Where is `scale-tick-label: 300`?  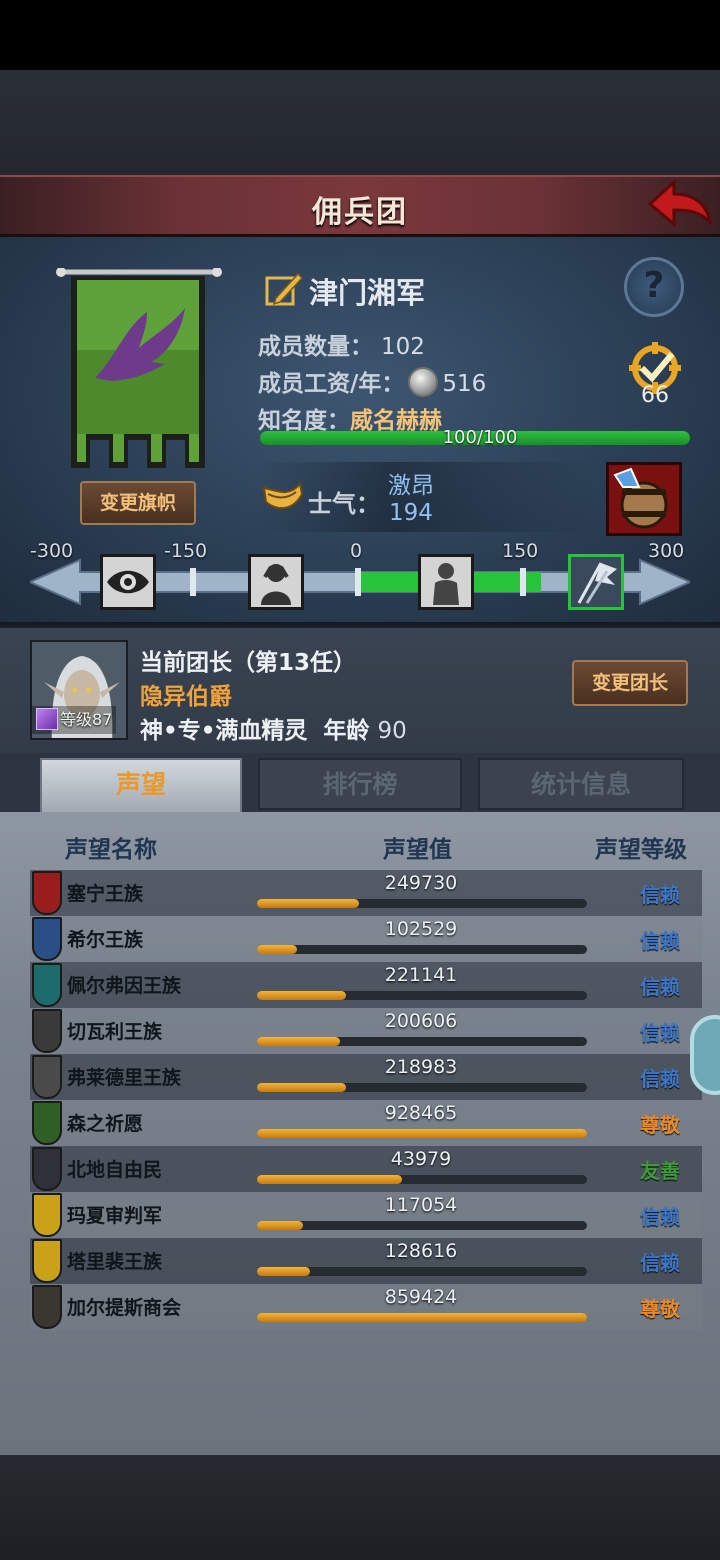 scale-tick-label: 300 is located at coordinates (666, 551).